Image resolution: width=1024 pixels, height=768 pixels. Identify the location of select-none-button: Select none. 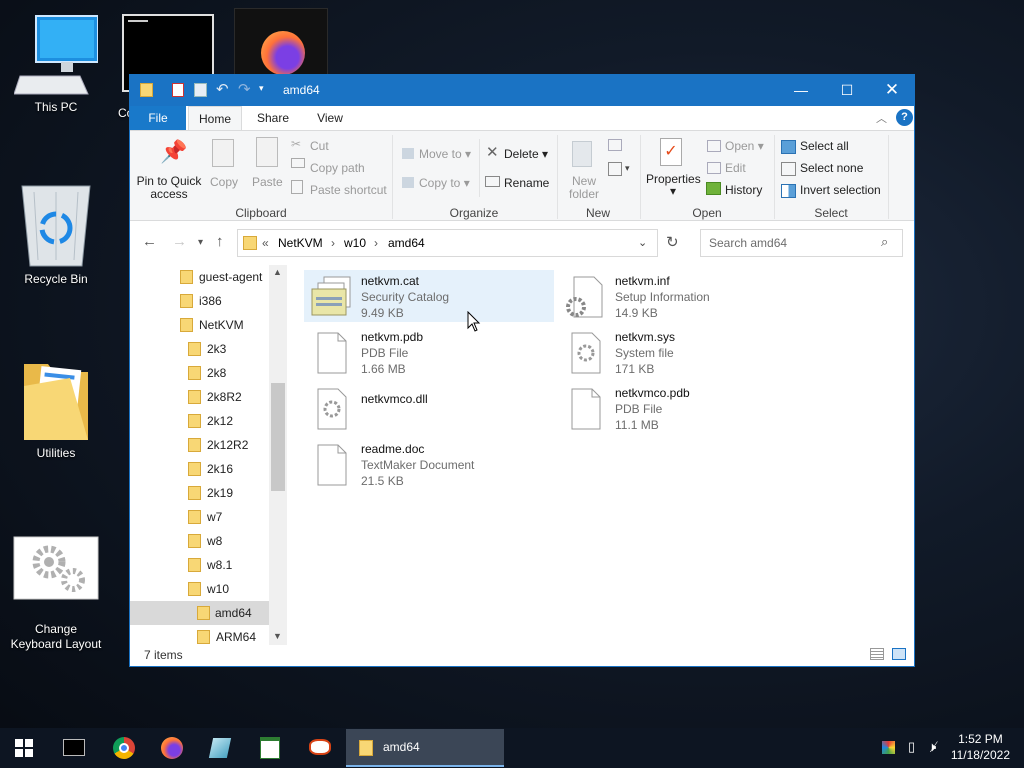
(831, 168).